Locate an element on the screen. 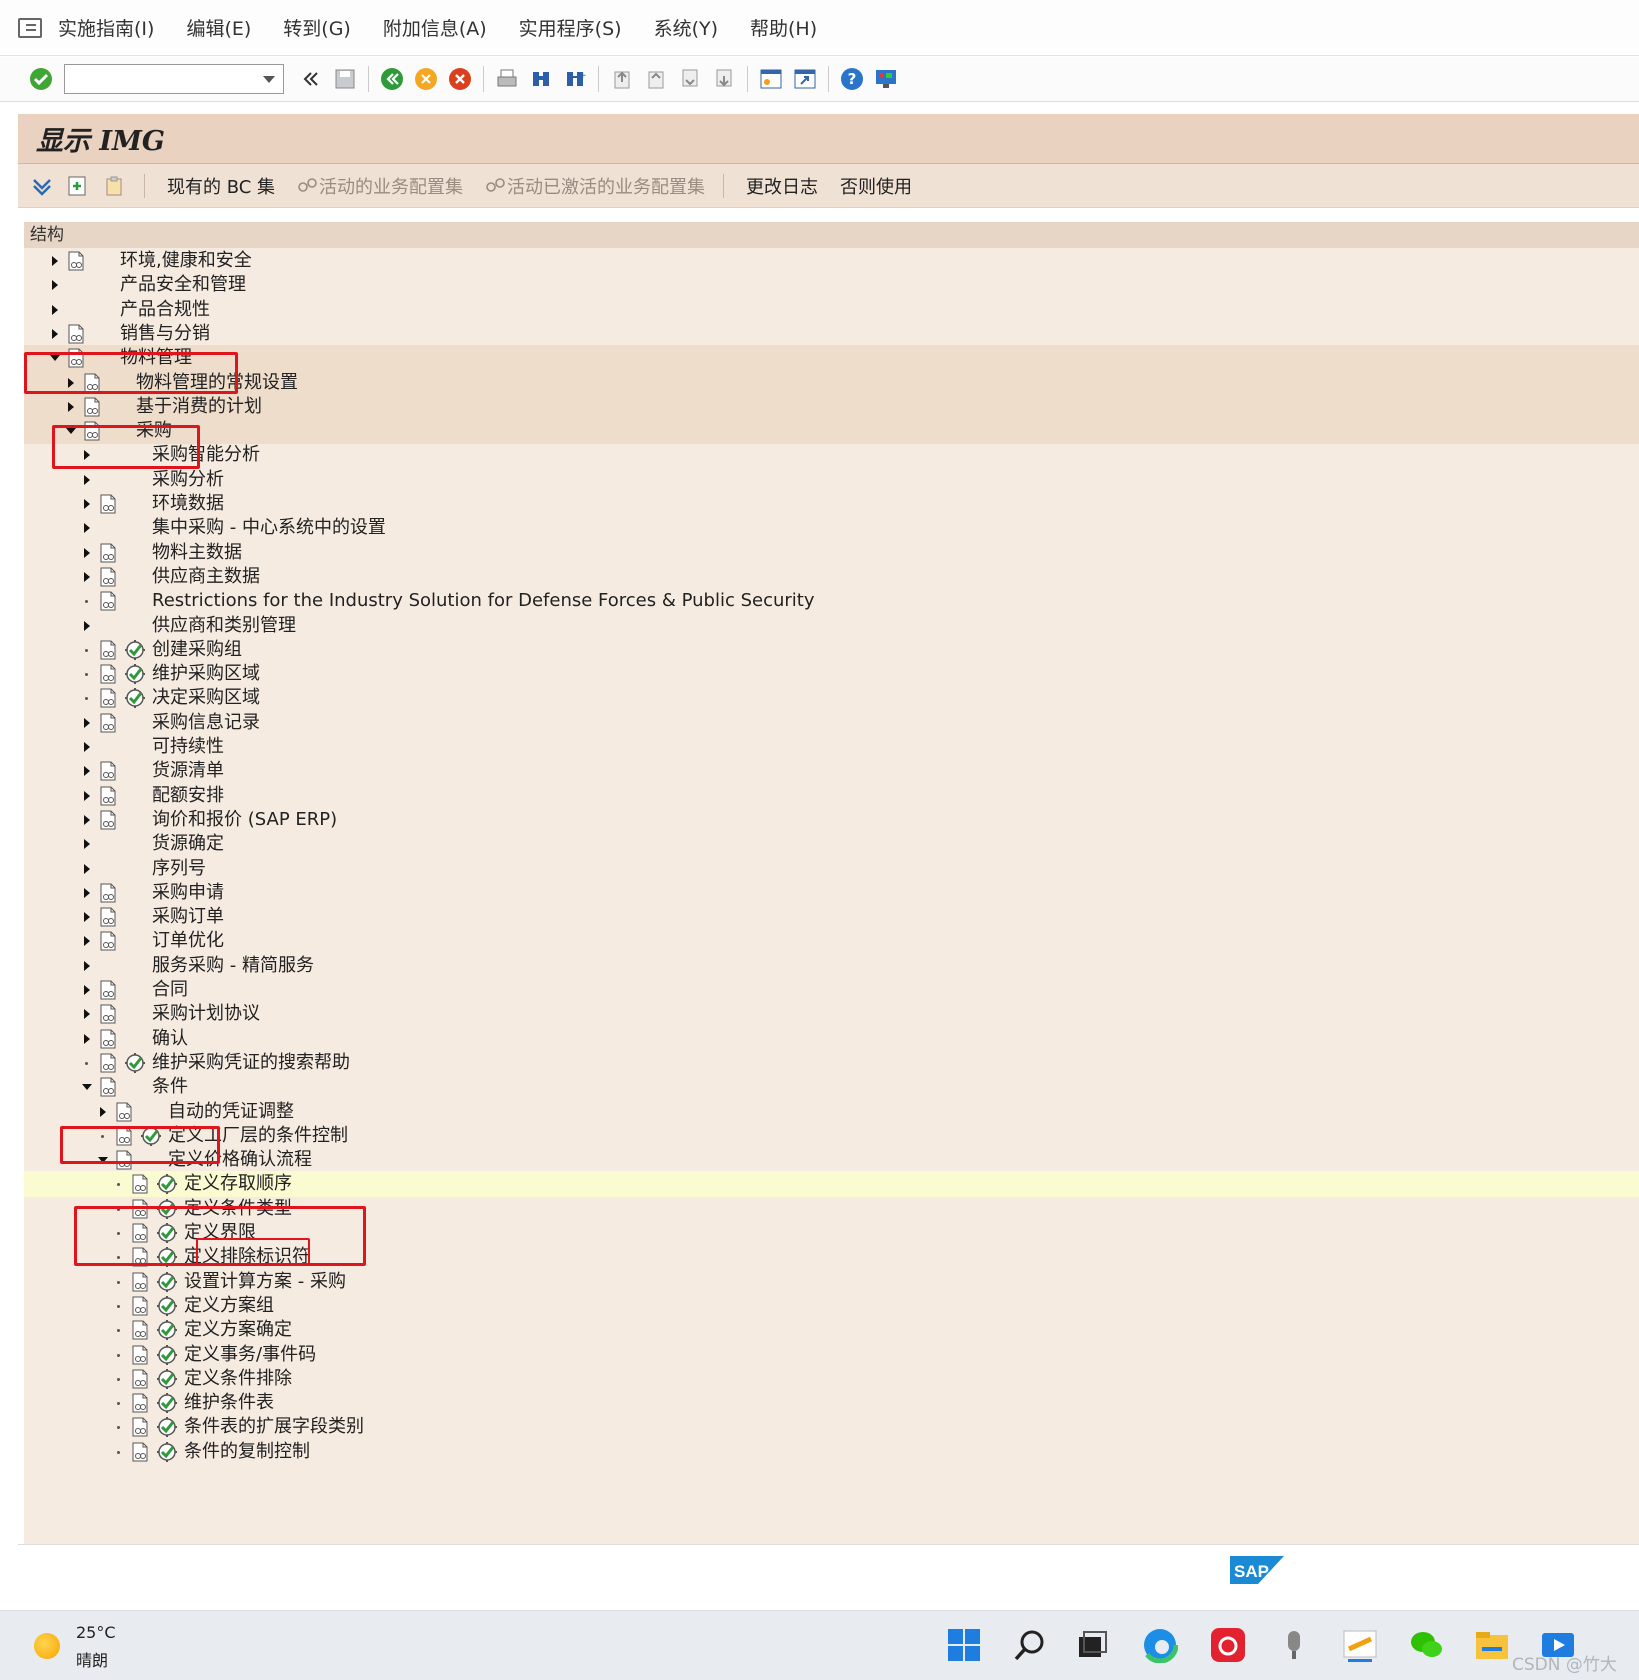 This screenshot has height=1680, width=1639. tree-node-label: 自动的凭证调整 is located at coordinates (231, 1112).